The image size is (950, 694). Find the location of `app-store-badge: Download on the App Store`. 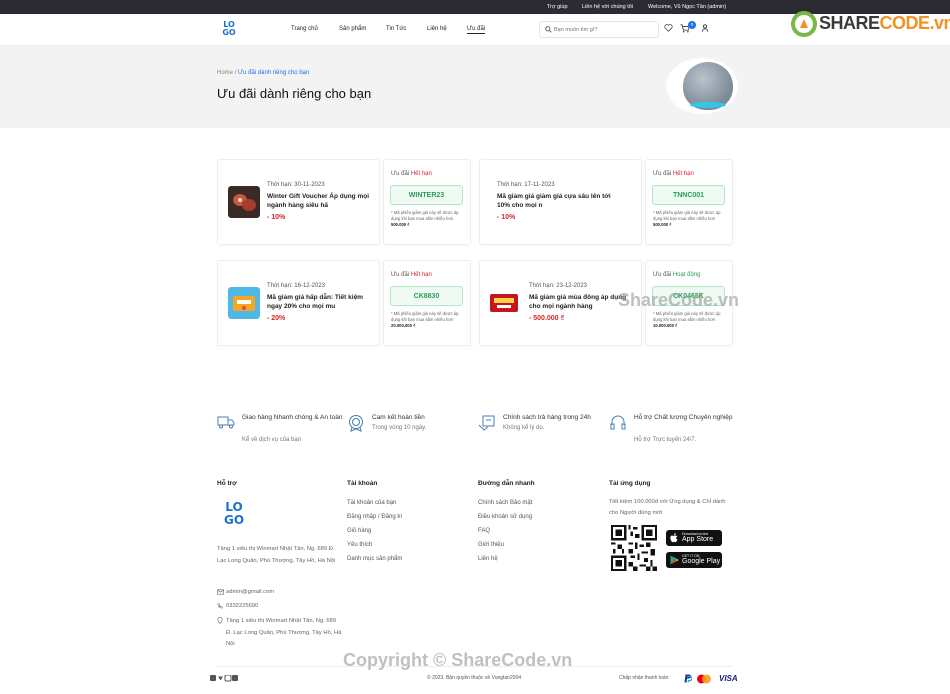

app-store-badge: Download on the App Store is located at coordinates (694, 538).